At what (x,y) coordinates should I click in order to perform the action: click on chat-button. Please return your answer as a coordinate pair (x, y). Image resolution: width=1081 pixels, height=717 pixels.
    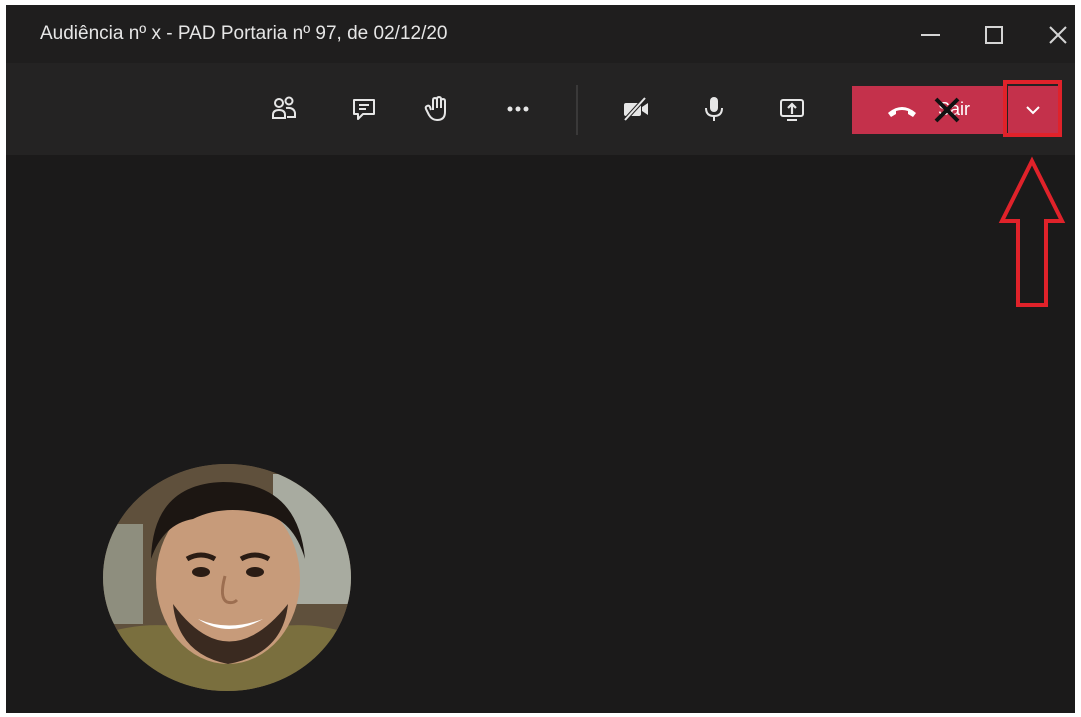
    Looking at the image, I should click on (364, 109).